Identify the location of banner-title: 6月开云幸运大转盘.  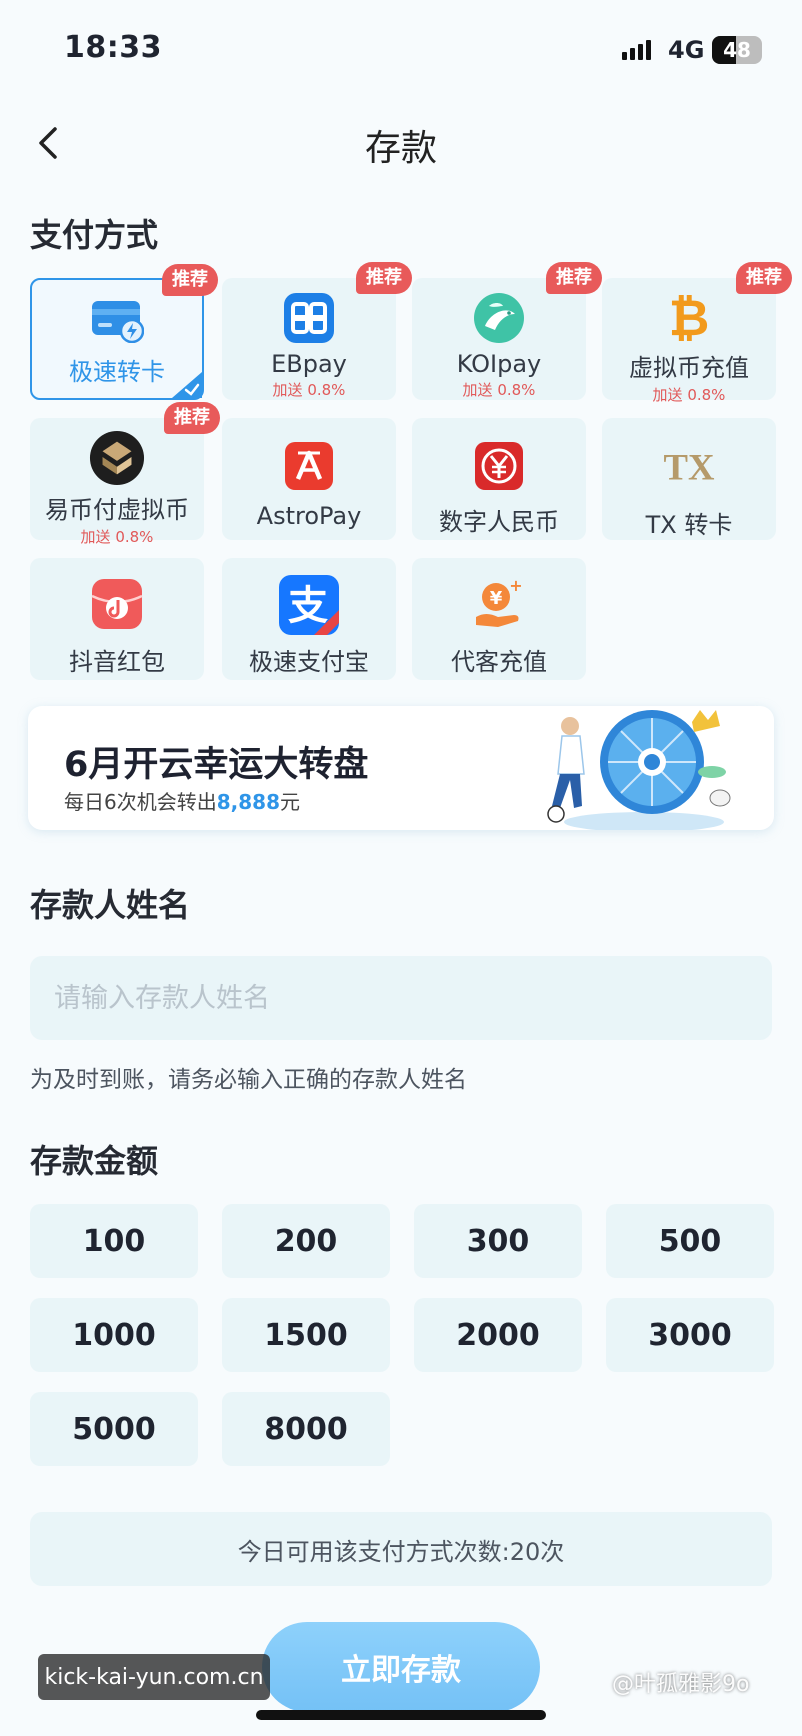
(216, 765).